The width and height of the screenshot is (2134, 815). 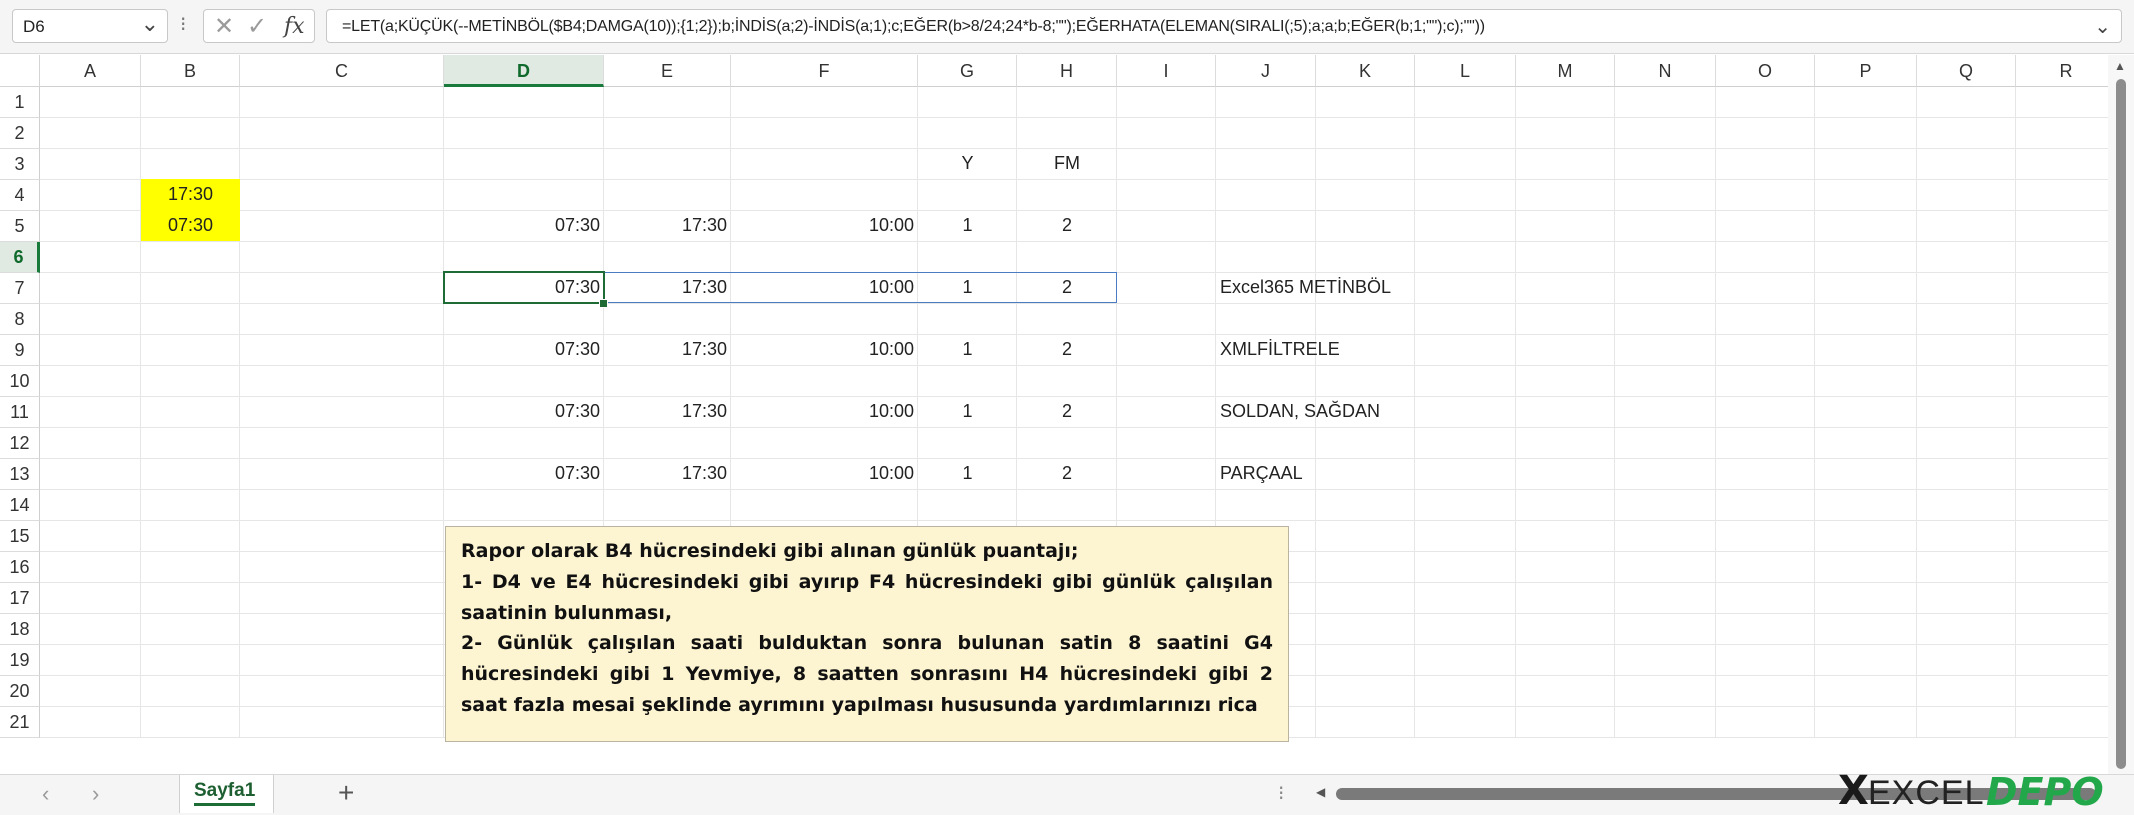 What do you see at coordinates (90, 26) in the screenshot?
I see `name-box: D6` at bounding box center [90, 26].